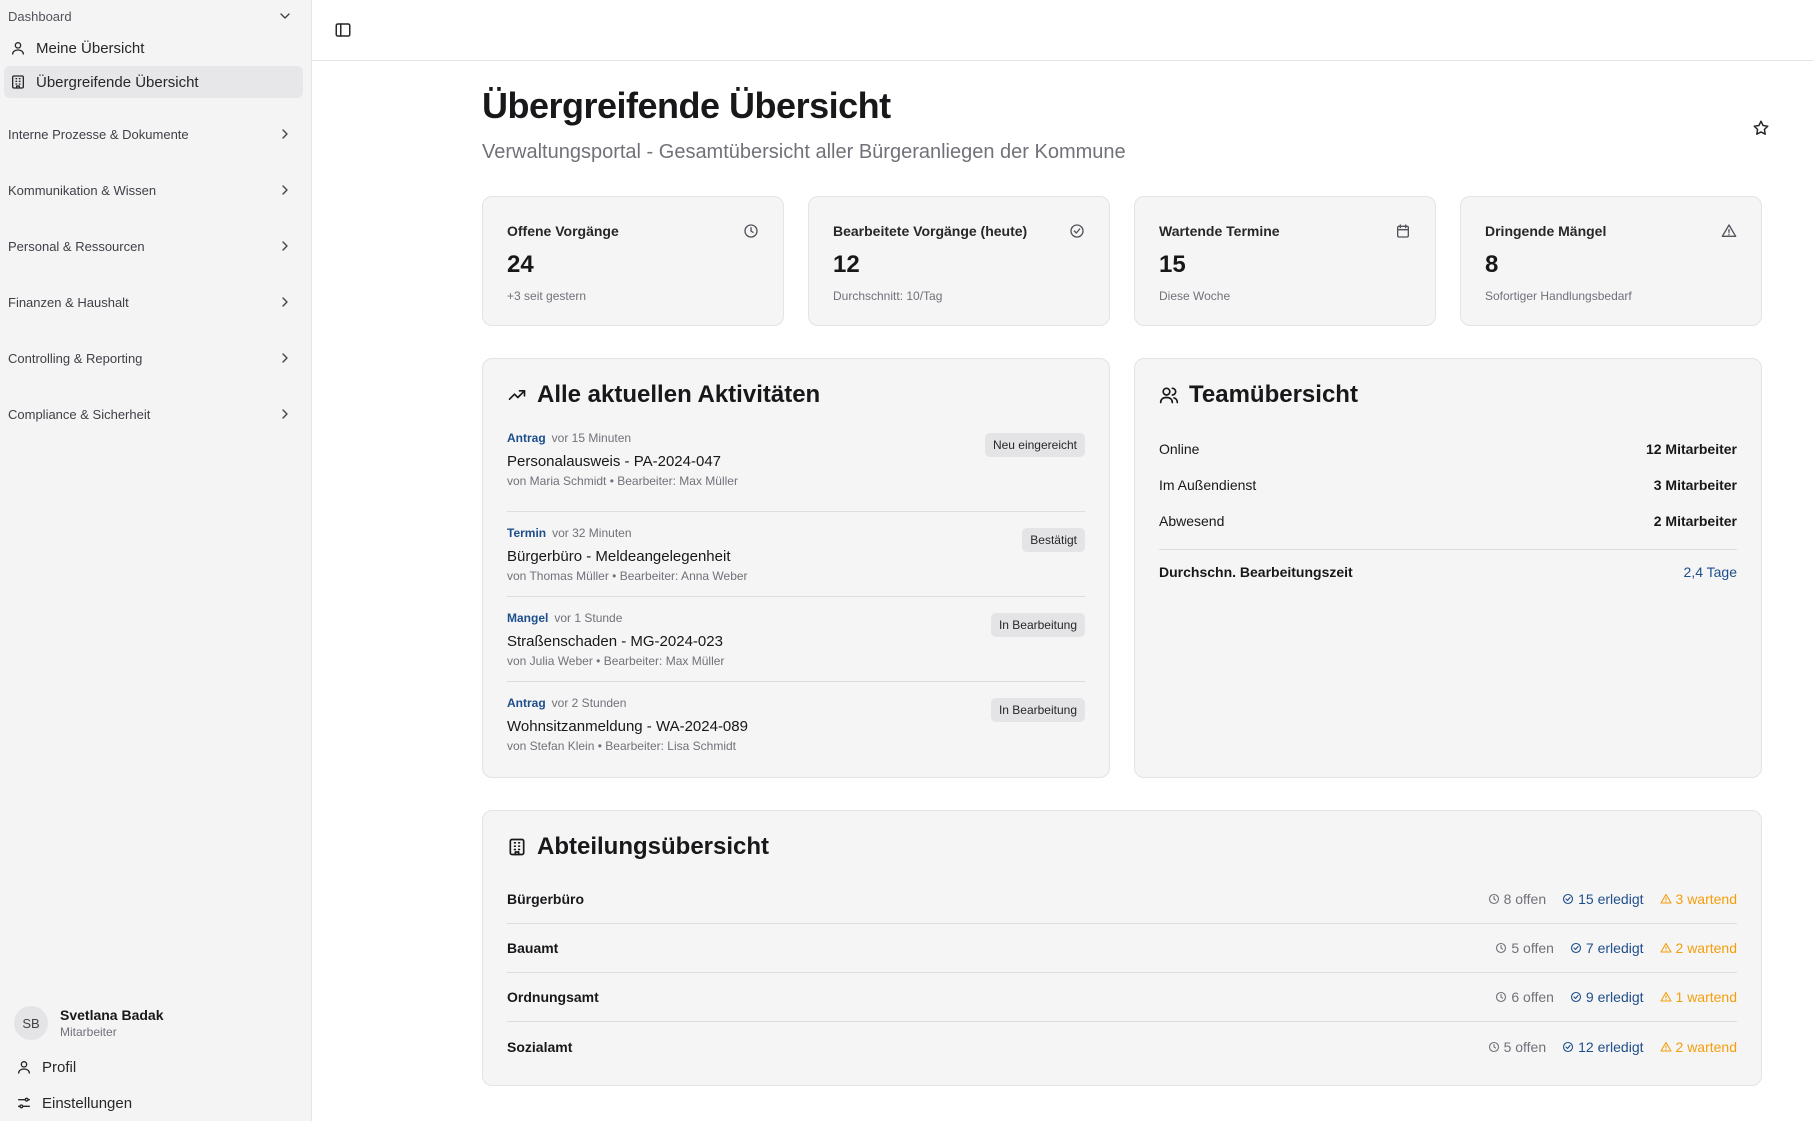  Describe the element at coordinates (285, 16) in the screenshot. I see `chevron-down-icon` at that location.